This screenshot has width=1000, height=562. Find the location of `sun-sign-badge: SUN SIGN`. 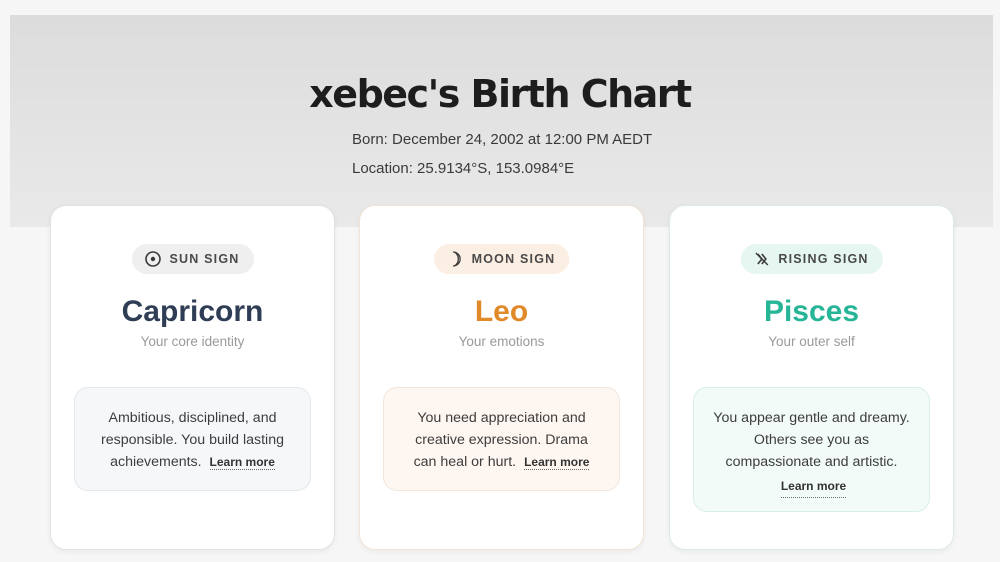

sun-sign-badge: SUN SIGN is located at coordinates (192, 259).